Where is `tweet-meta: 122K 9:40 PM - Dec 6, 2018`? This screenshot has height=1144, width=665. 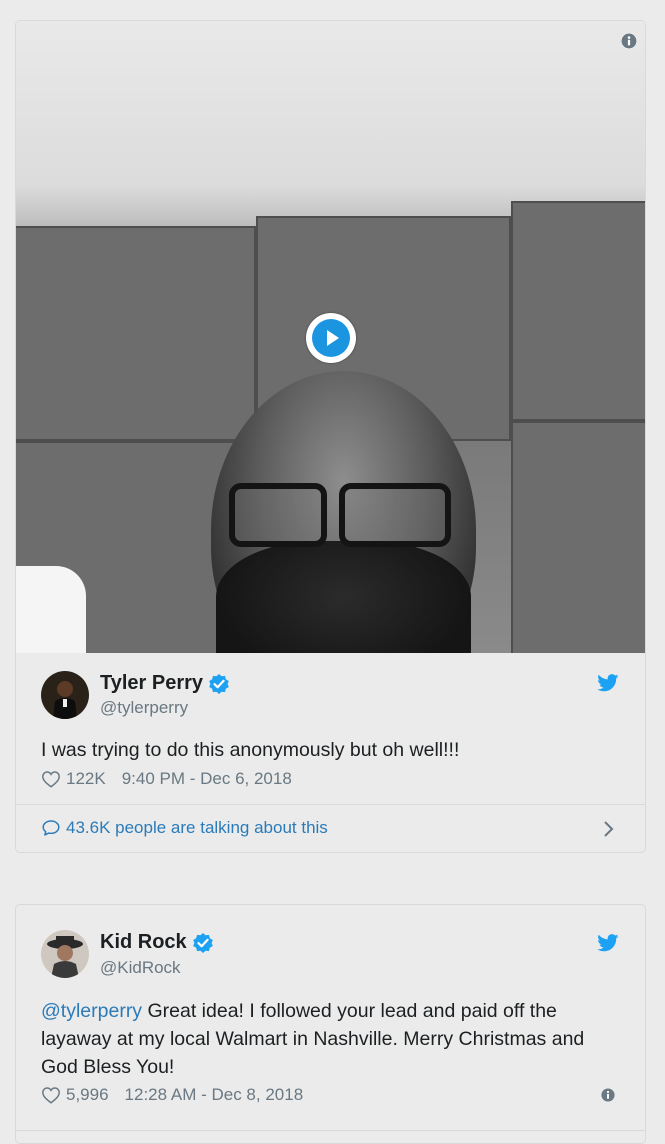
tweet-meta: 122K 9:40 PM - Dec 6, 2018 is located at coordinates (166, 779).